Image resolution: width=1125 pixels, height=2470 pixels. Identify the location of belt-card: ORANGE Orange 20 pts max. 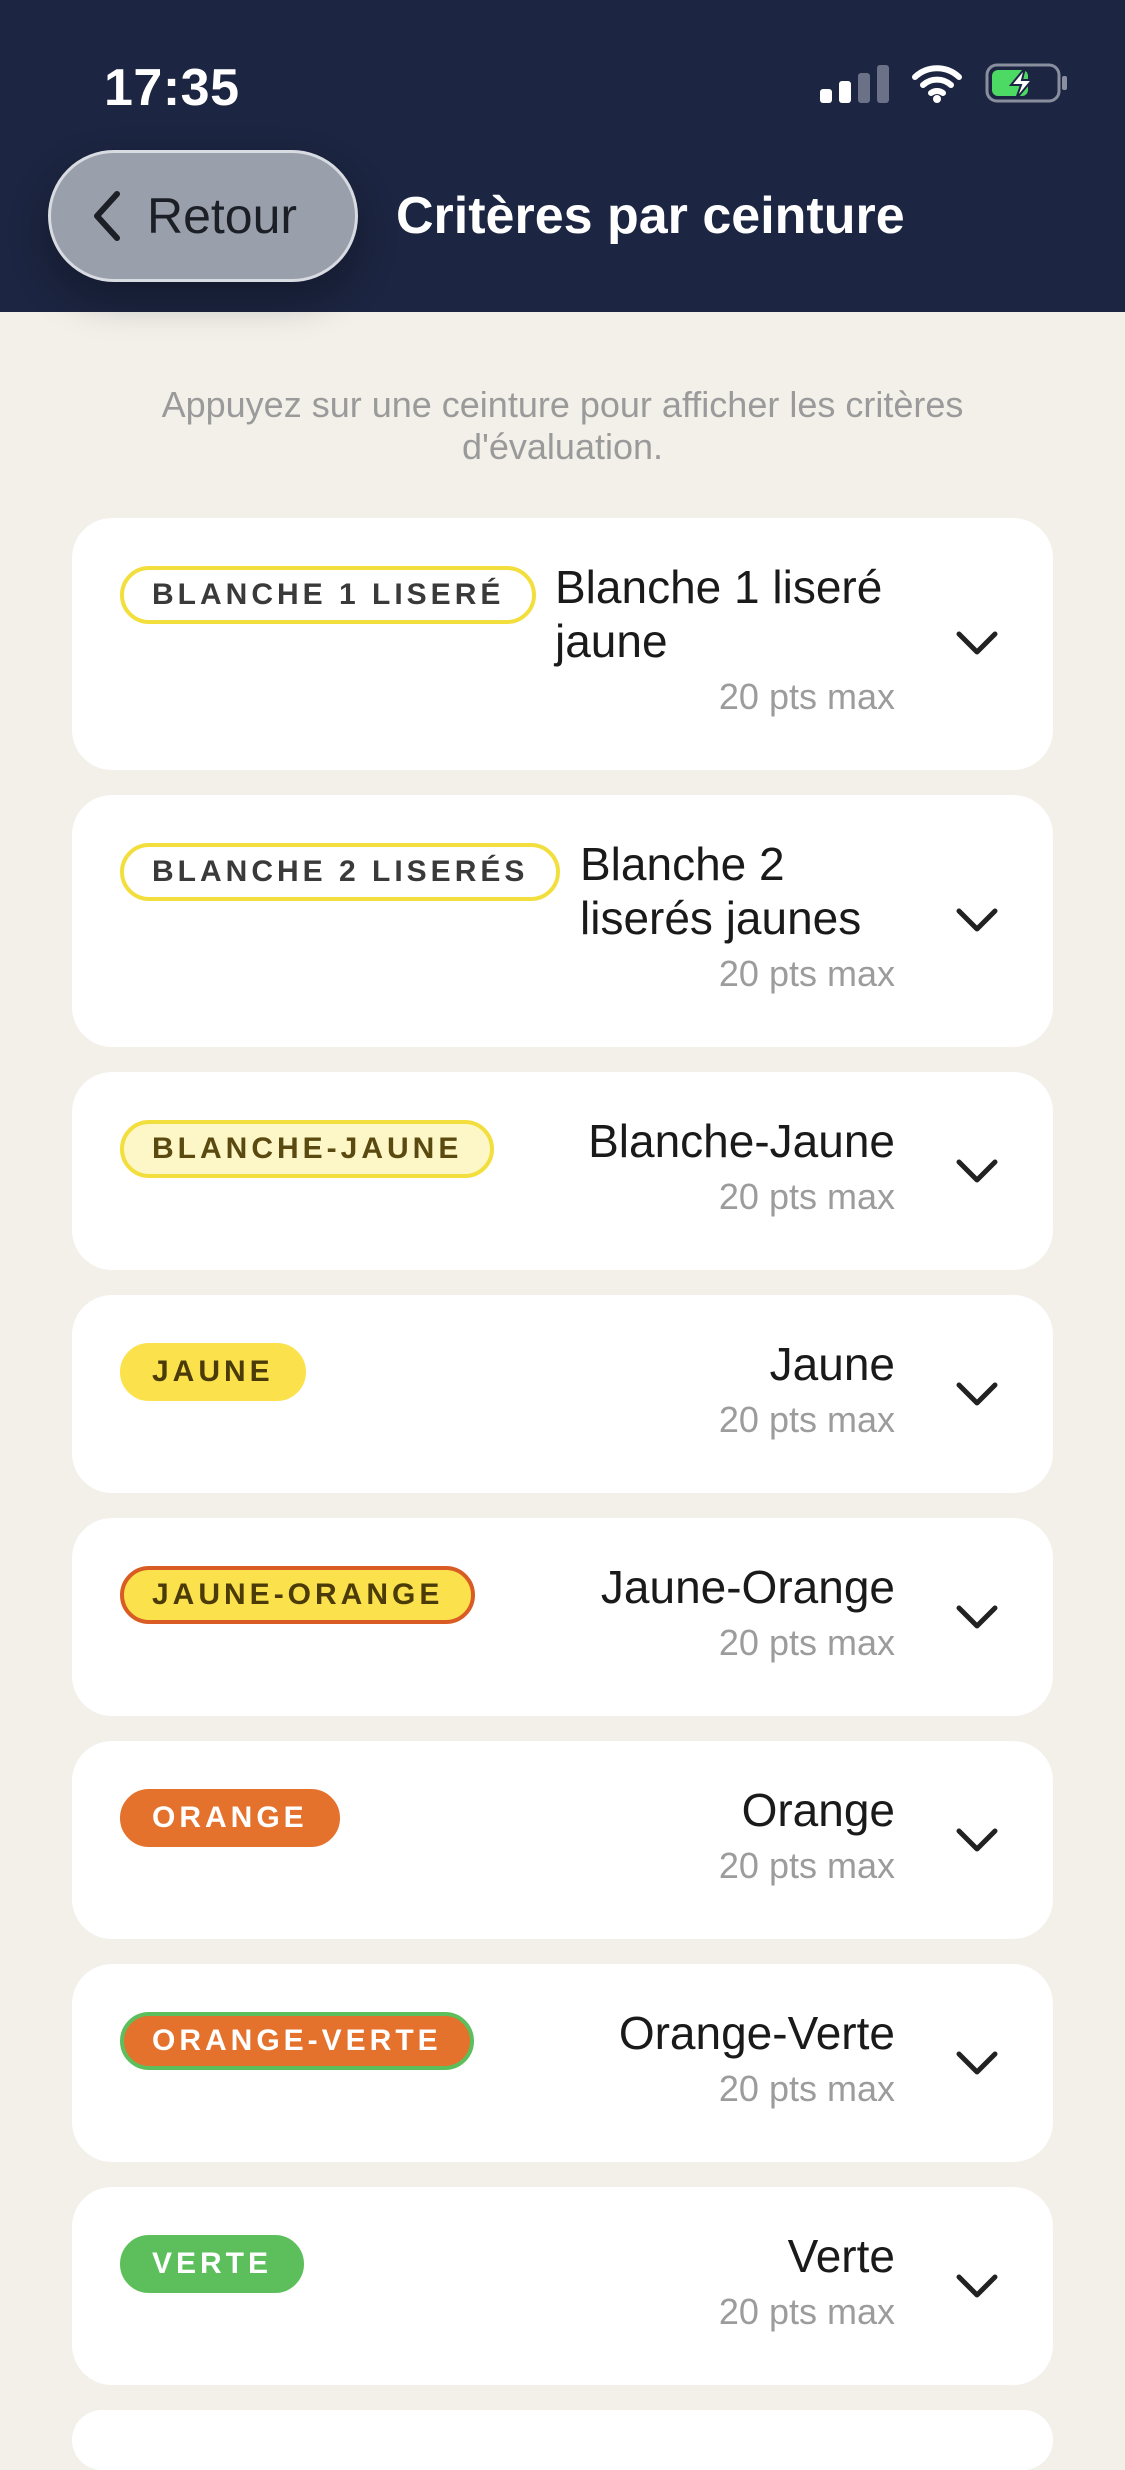
(562, 1840).